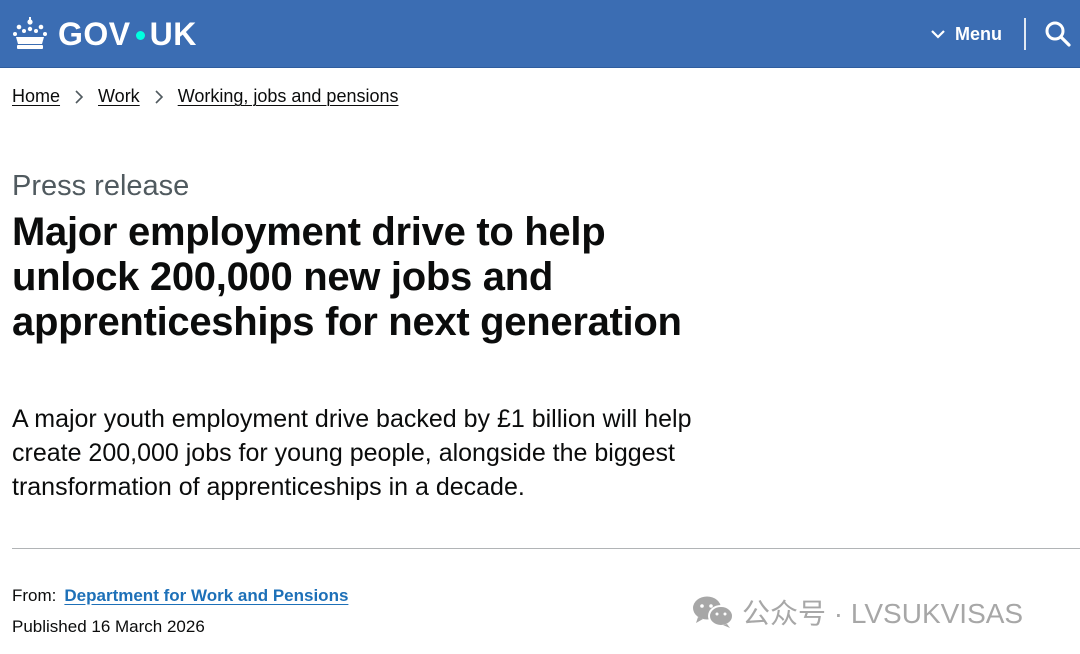  I want to click on breadcrumb-home: Home, so click(36, 96).